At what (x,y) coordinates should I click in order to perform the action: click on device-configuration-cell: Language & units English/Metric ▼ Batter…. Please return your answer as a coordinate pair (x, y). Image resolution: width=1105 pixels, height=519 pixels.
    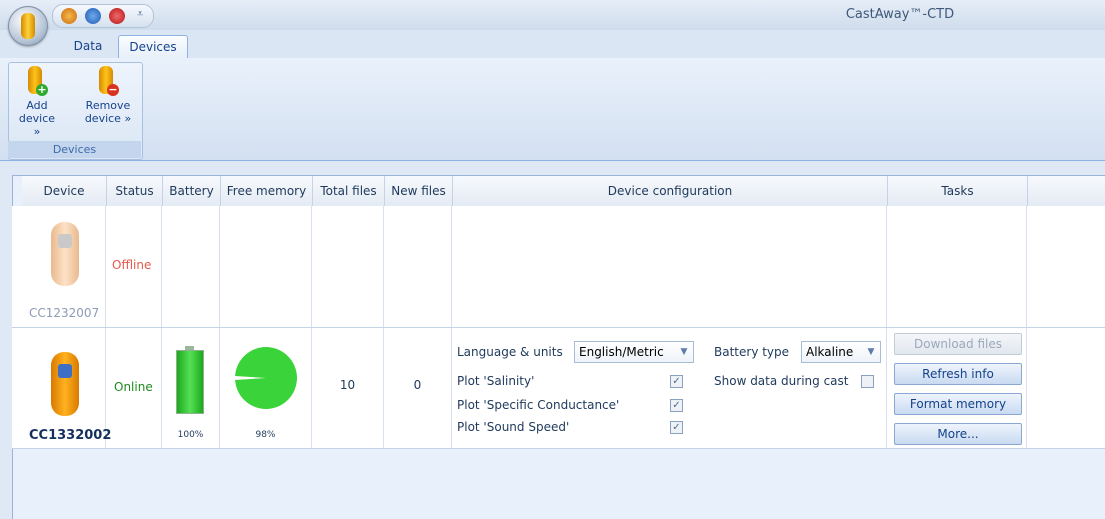
    Looking at the image, I should click on (669, 388).